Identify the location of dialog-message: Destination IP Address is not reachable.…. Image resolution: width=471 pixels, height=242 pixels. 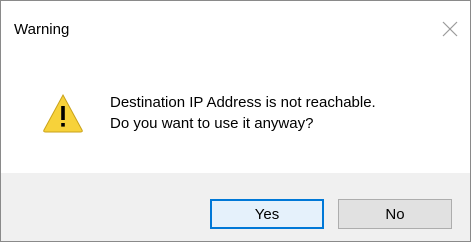
(243, 113).